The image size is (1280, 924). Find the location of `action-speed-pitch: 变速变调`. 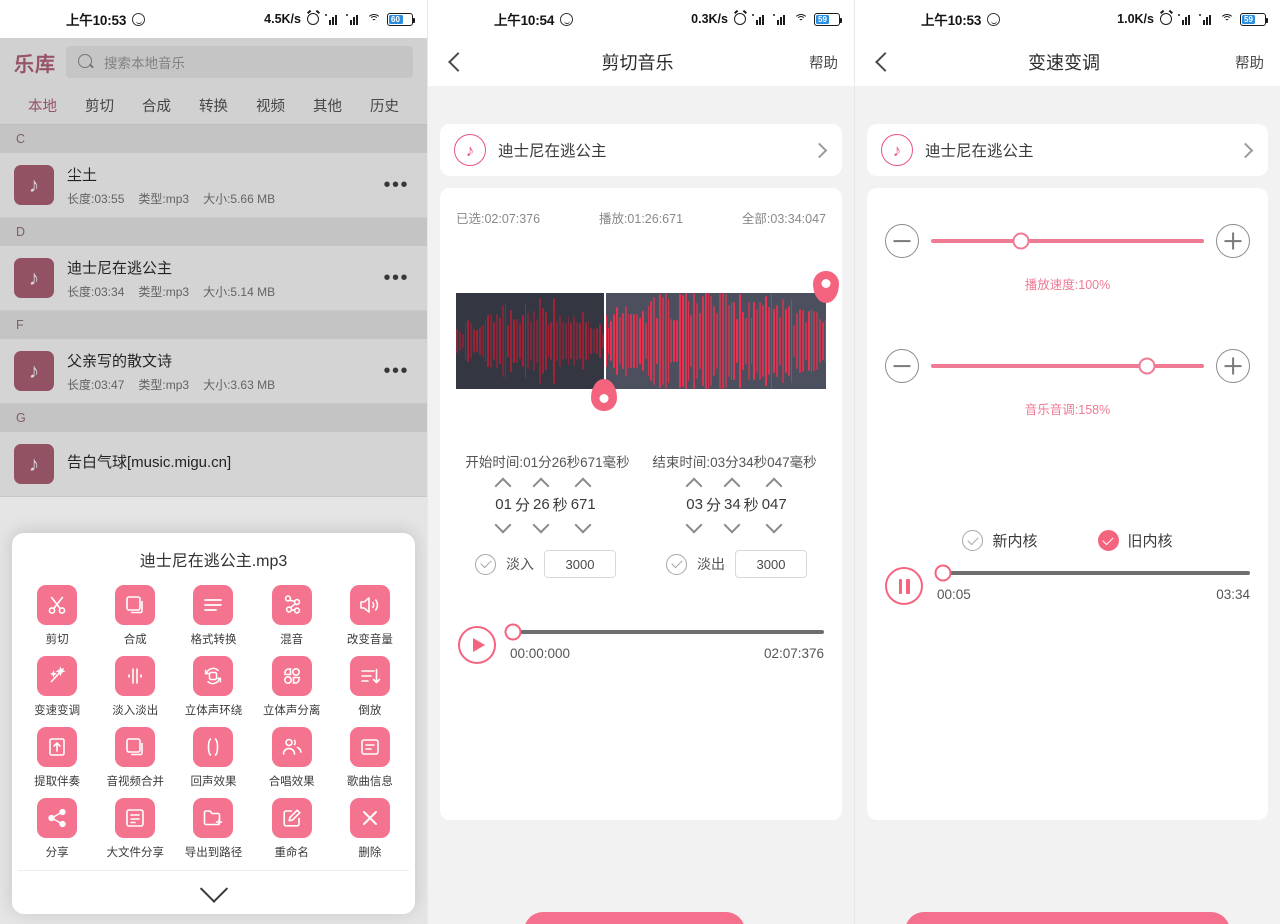

action-speed-pitch: 变速变调 is located at coordinates (57, 687).